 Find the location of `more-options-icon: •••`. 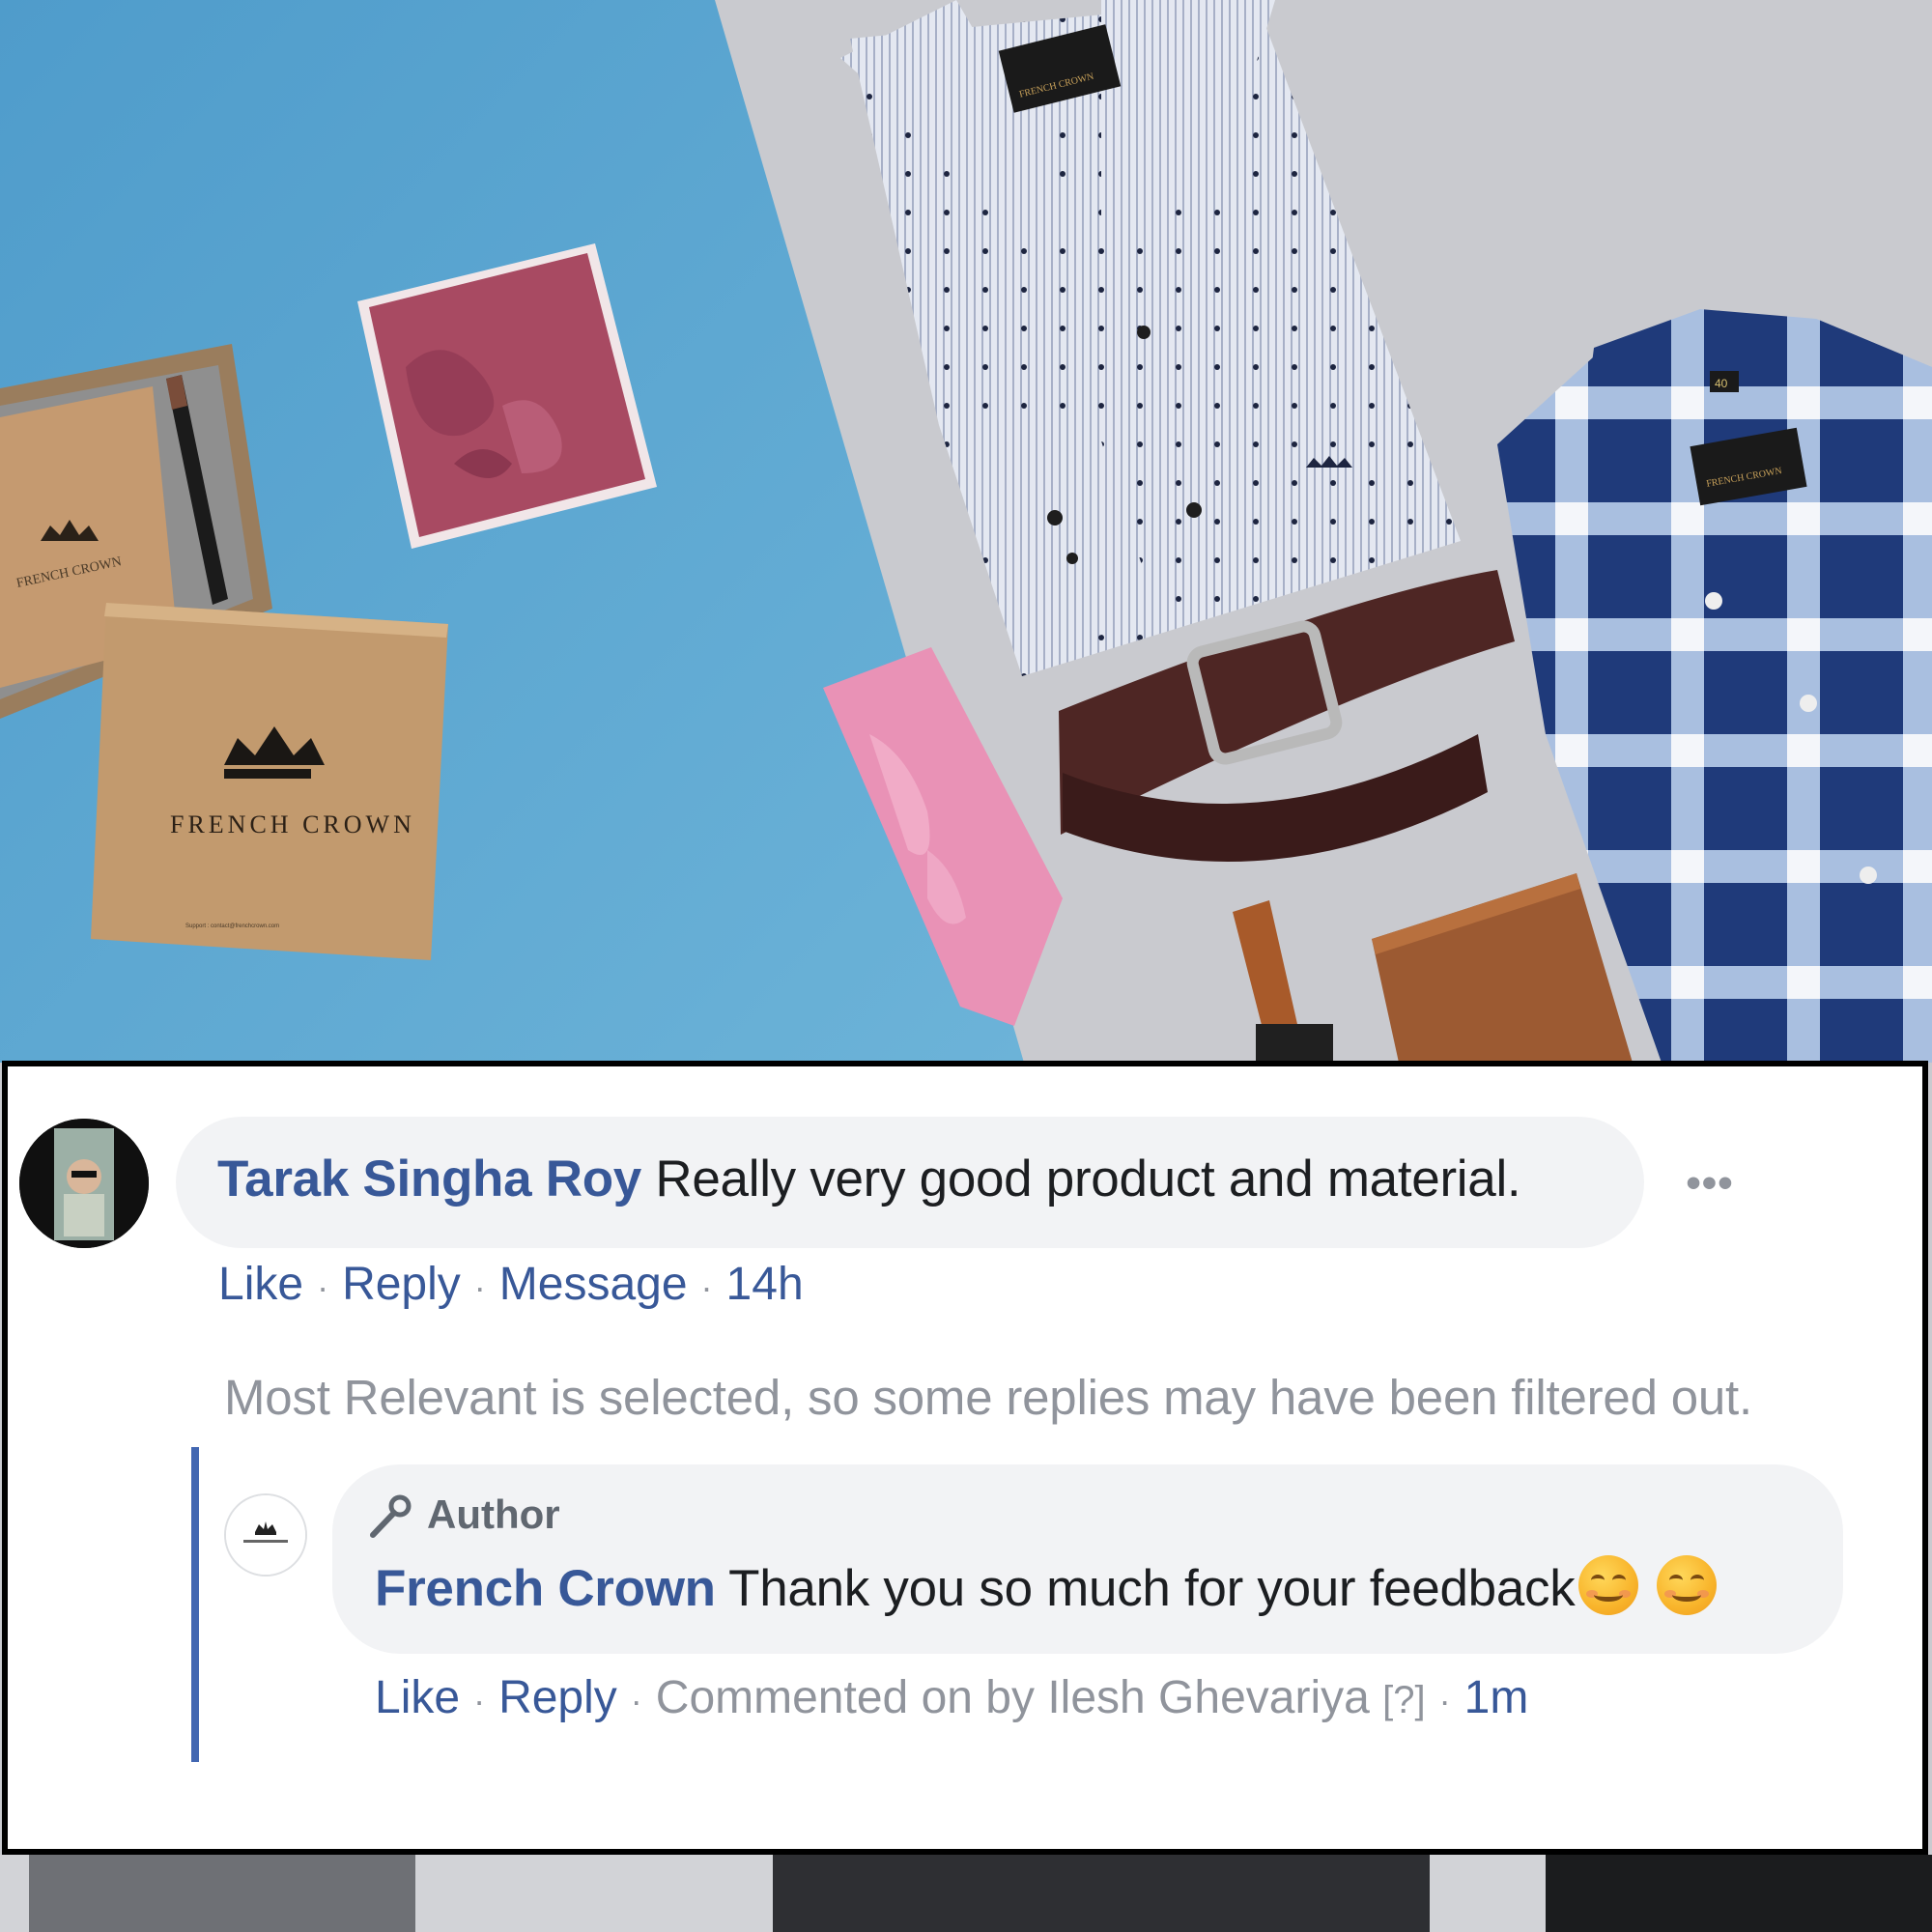

more-options-icon: ••• is located at coordinates (1710, 1183).